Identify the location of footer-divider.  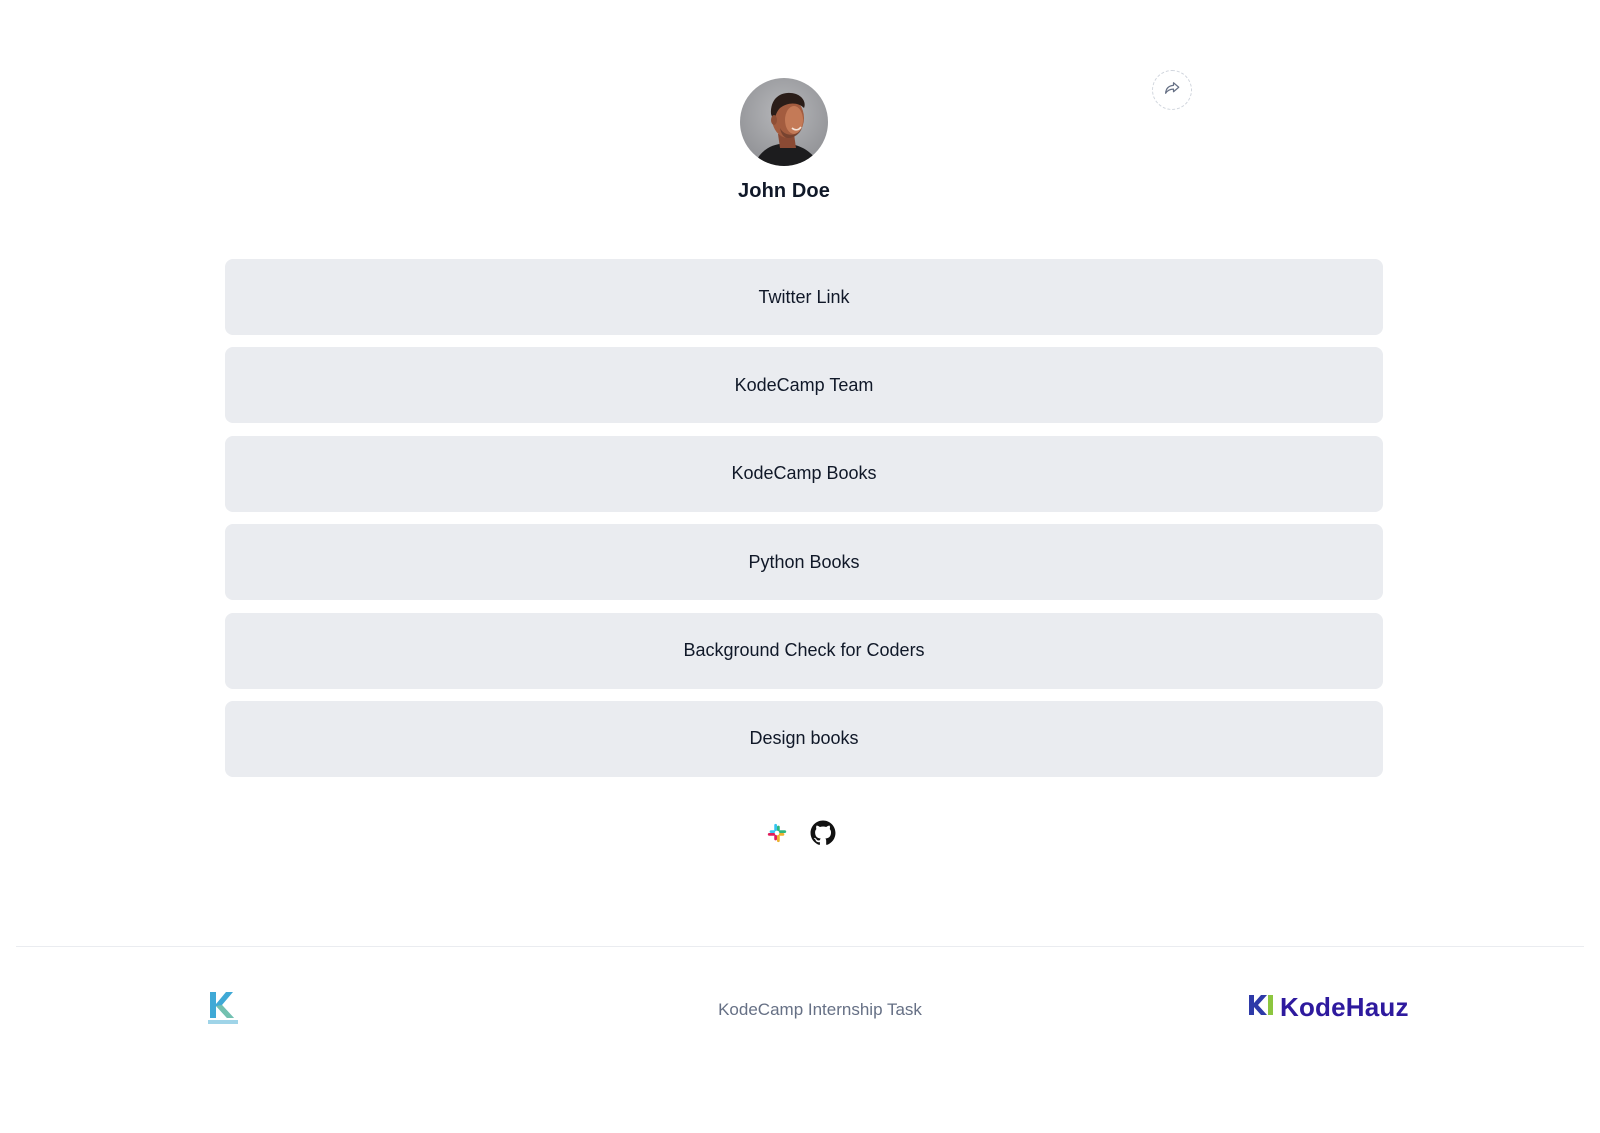
(800, 946).